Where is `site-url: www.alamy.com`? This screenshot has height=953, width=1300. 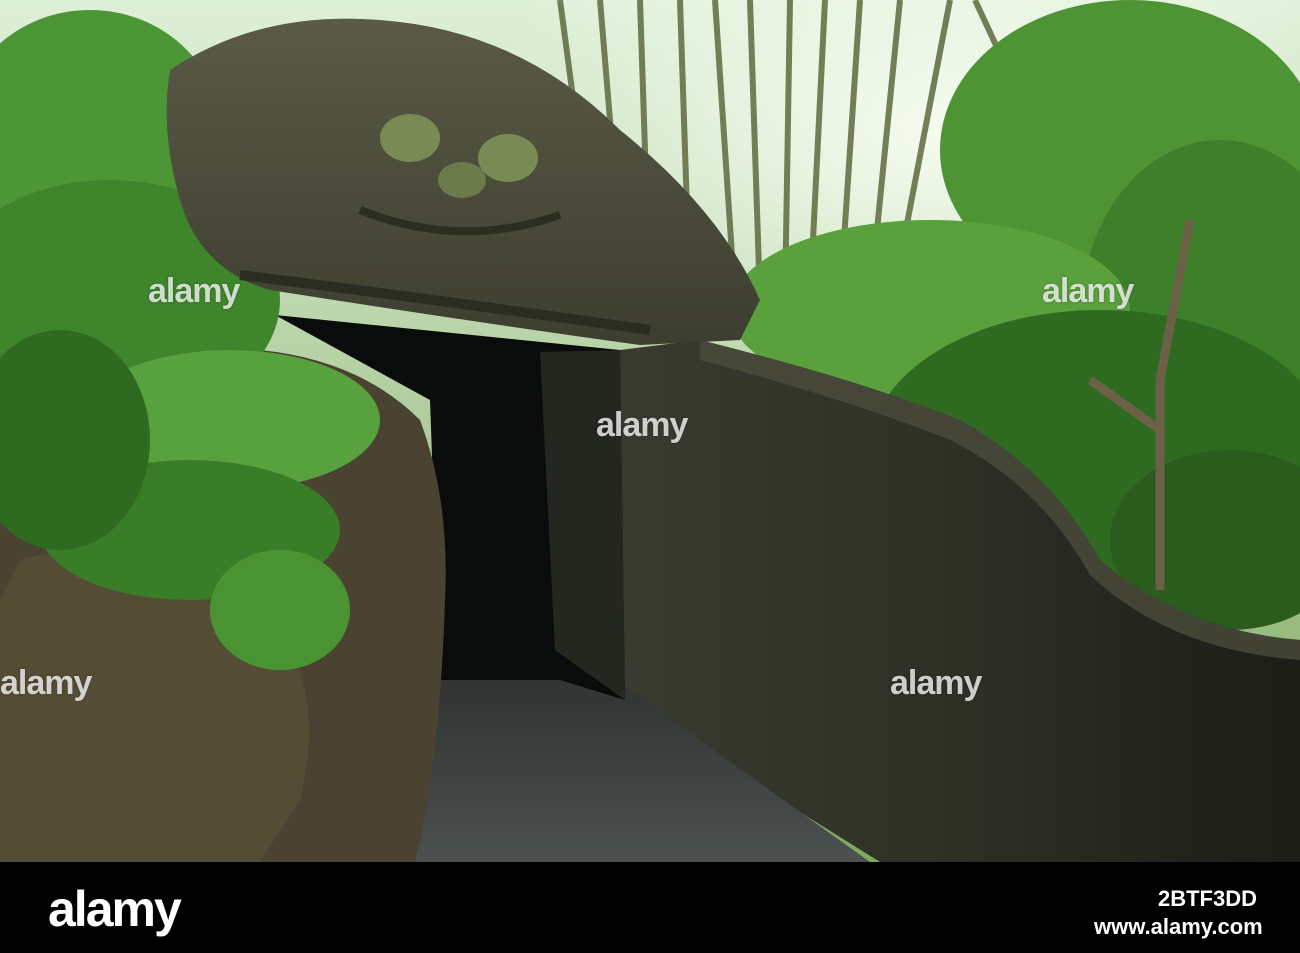 site-url: www.alamy.com is located at coordinates (1178, 926).